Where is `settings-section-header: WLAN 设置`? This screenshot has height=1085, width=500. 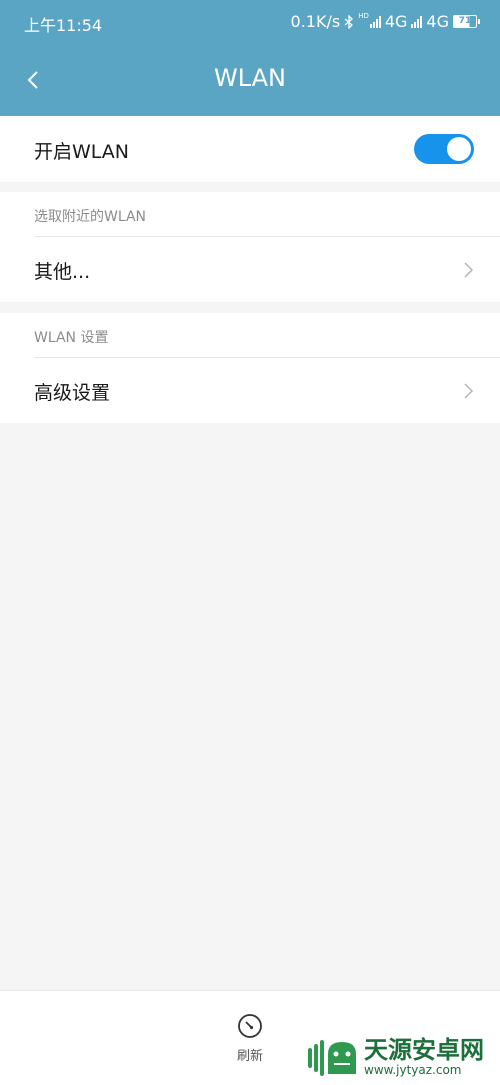 settings-section-header: WLAN 设置 is located at coordinates (71, 338).